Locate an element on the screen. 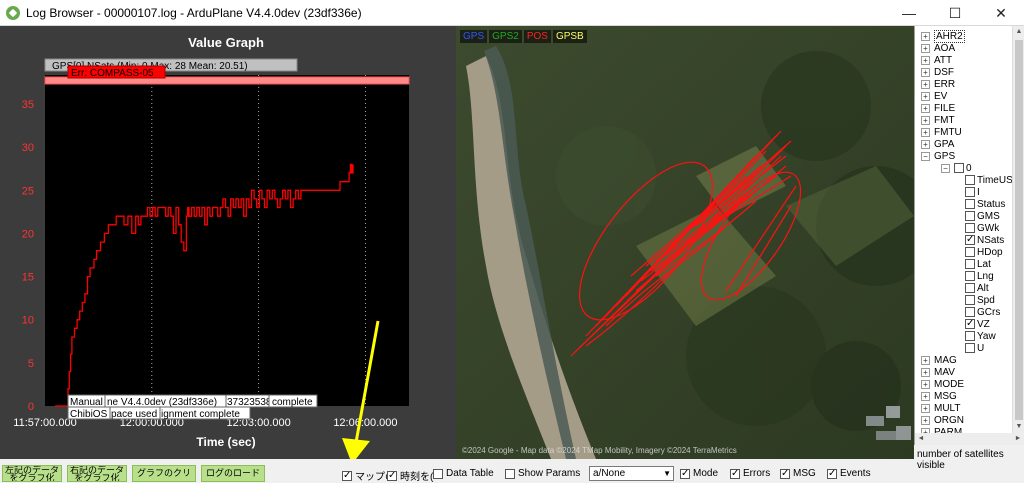 Image resolution: width=1024 pixels, height=483 pixels. tree-item: Status is located at coordinates (985, 204).